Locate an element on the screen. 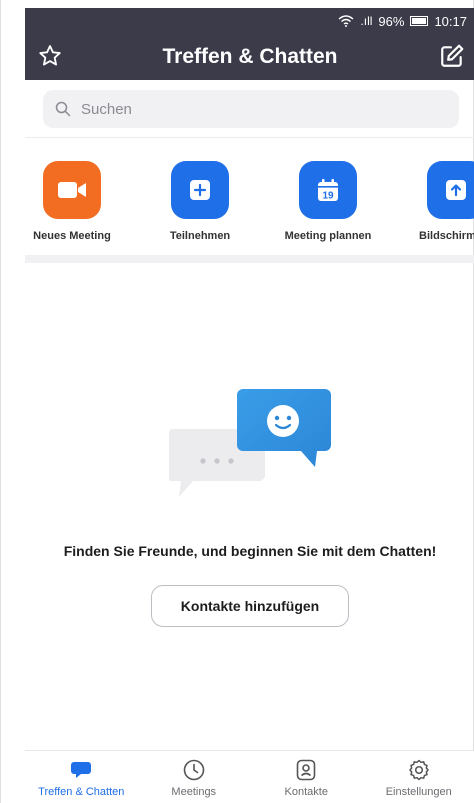 The height and width of the screenshot is (803, 474). schedule-meeting-button: 19 Meeting plannen is located at coordinates (328, 201).